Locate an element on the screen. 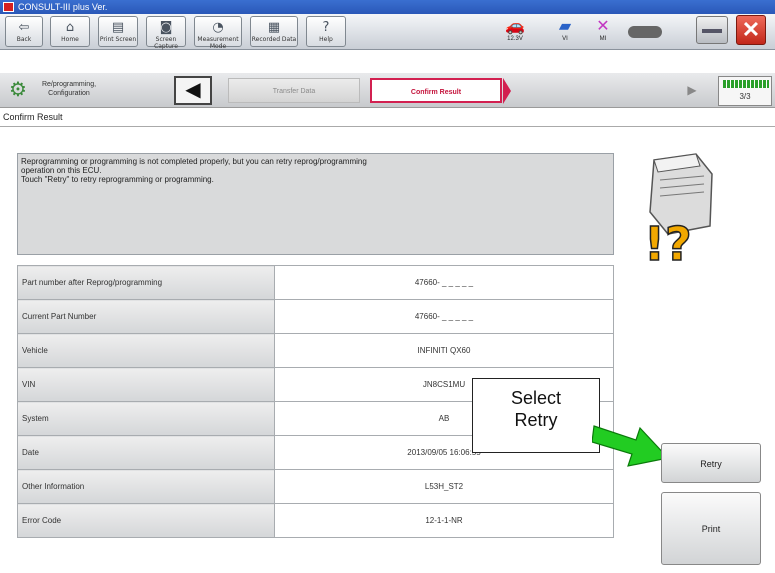  message-line: operation on this ECU. is located at coordinates (61, 170).